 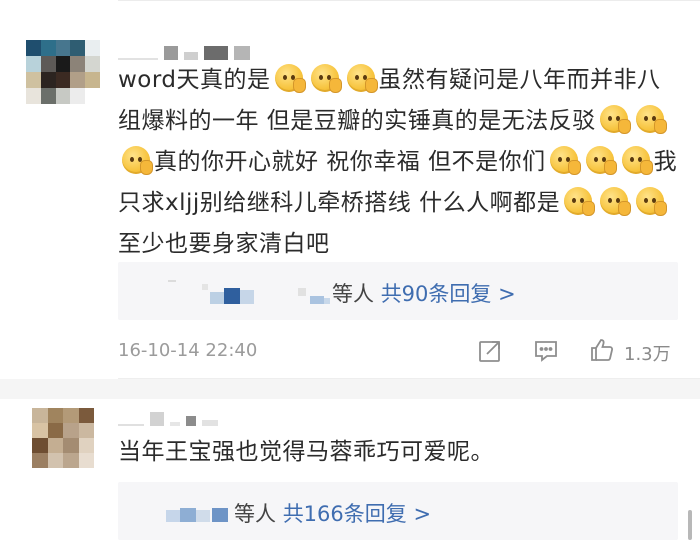 I want to click on comment-text-part-3: 真的你开心就好 祝你幸福 但不是你们, so click(x=350, y=162).